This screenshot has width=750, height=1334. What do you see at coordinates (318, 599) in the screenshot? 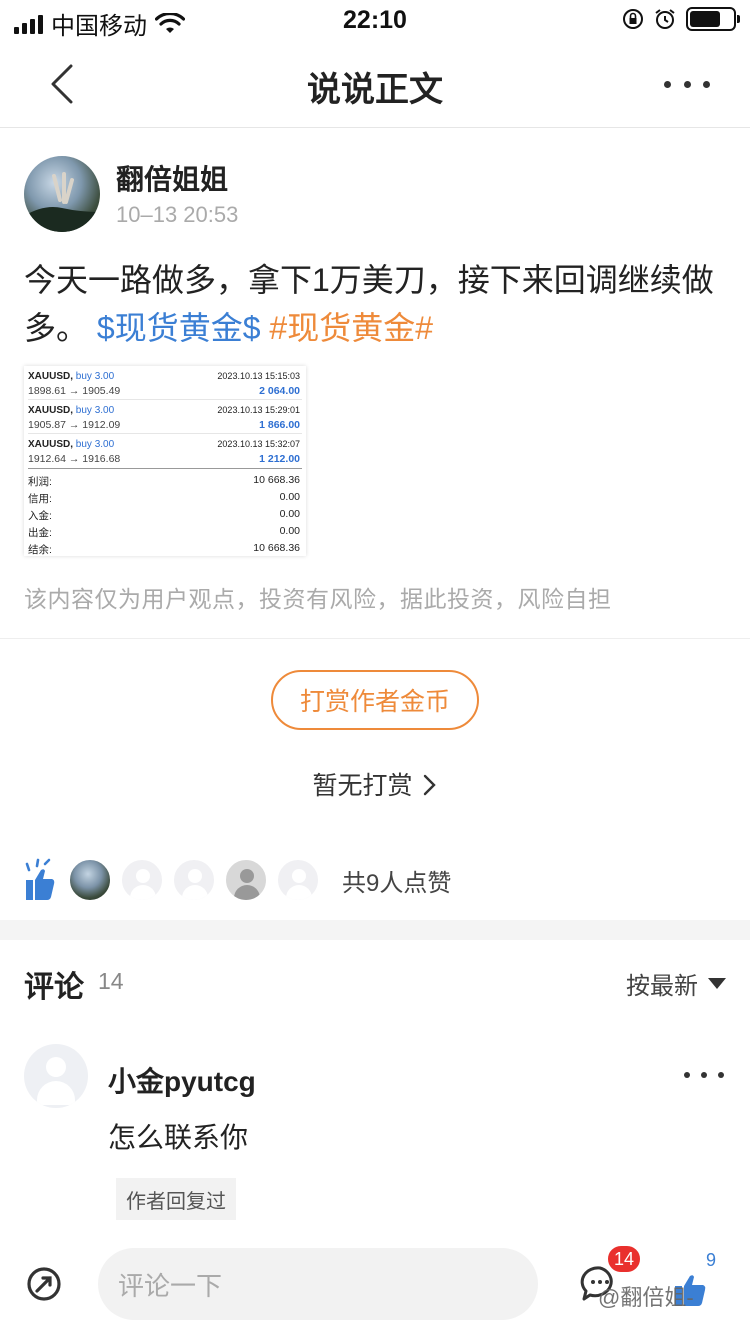
I see `risk-disclaimer: 该内容仅为用户观点，投资有风险，据此投资，风险自担` at bounding box center [318, 599].